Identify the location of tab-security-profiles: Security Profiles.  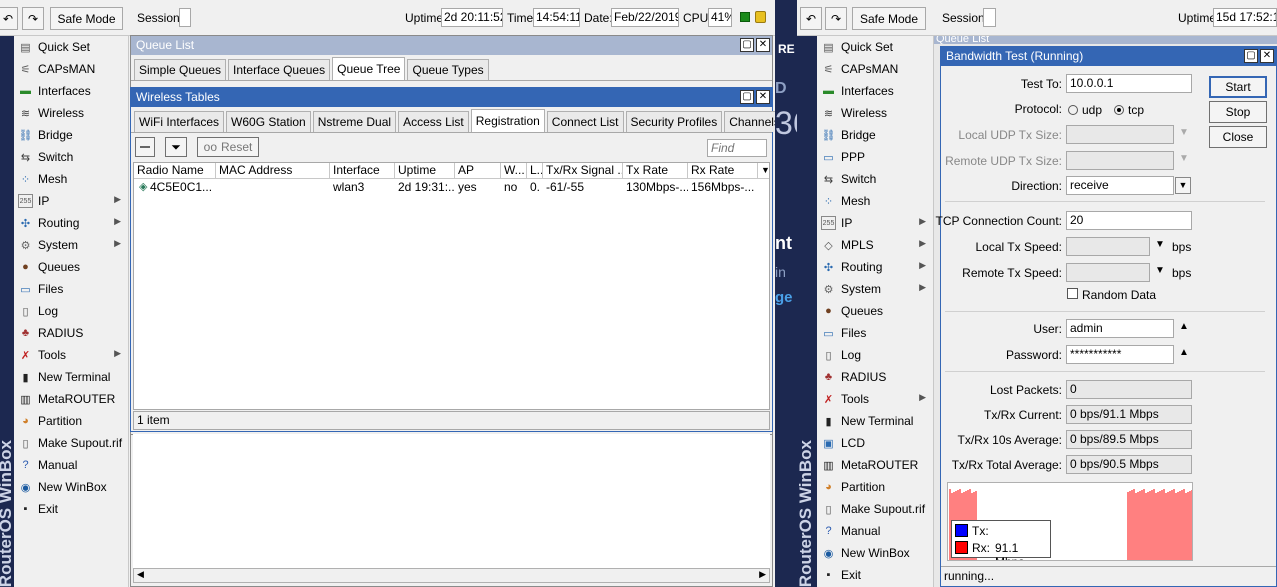
(674, 121).